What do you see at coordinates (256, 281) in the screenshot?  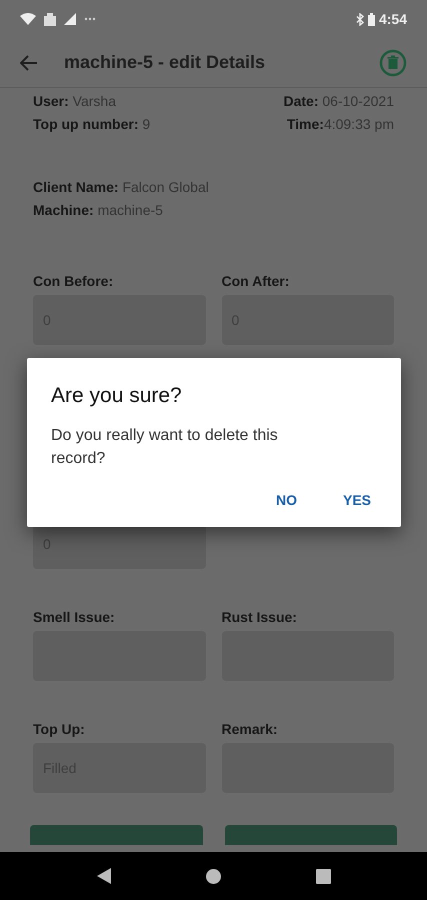 I see `field-label: Con After:` at bounding box center [256, 281].